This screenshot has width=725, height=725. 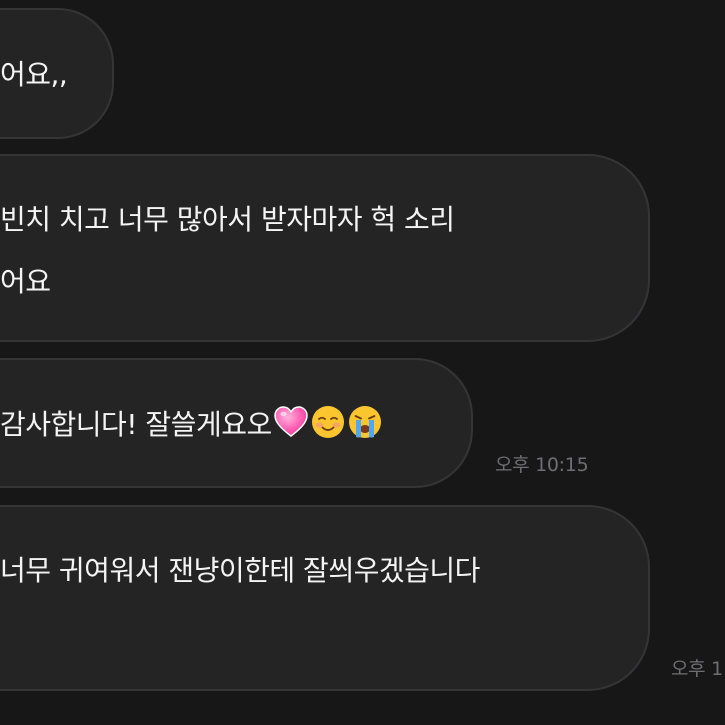 I want to click on message-text: 너무 귀여워서 잰냥이한테 잘씌우겠습니다, so click(x=240, y=570).